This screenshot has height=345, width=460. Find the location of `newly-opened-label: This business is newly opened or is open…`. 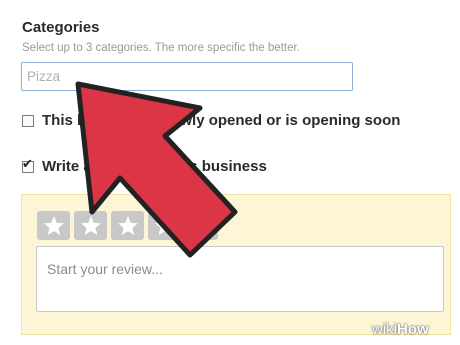

newly-opened-label: This business is newly opened or is open… is located at coordinates (221, 120).